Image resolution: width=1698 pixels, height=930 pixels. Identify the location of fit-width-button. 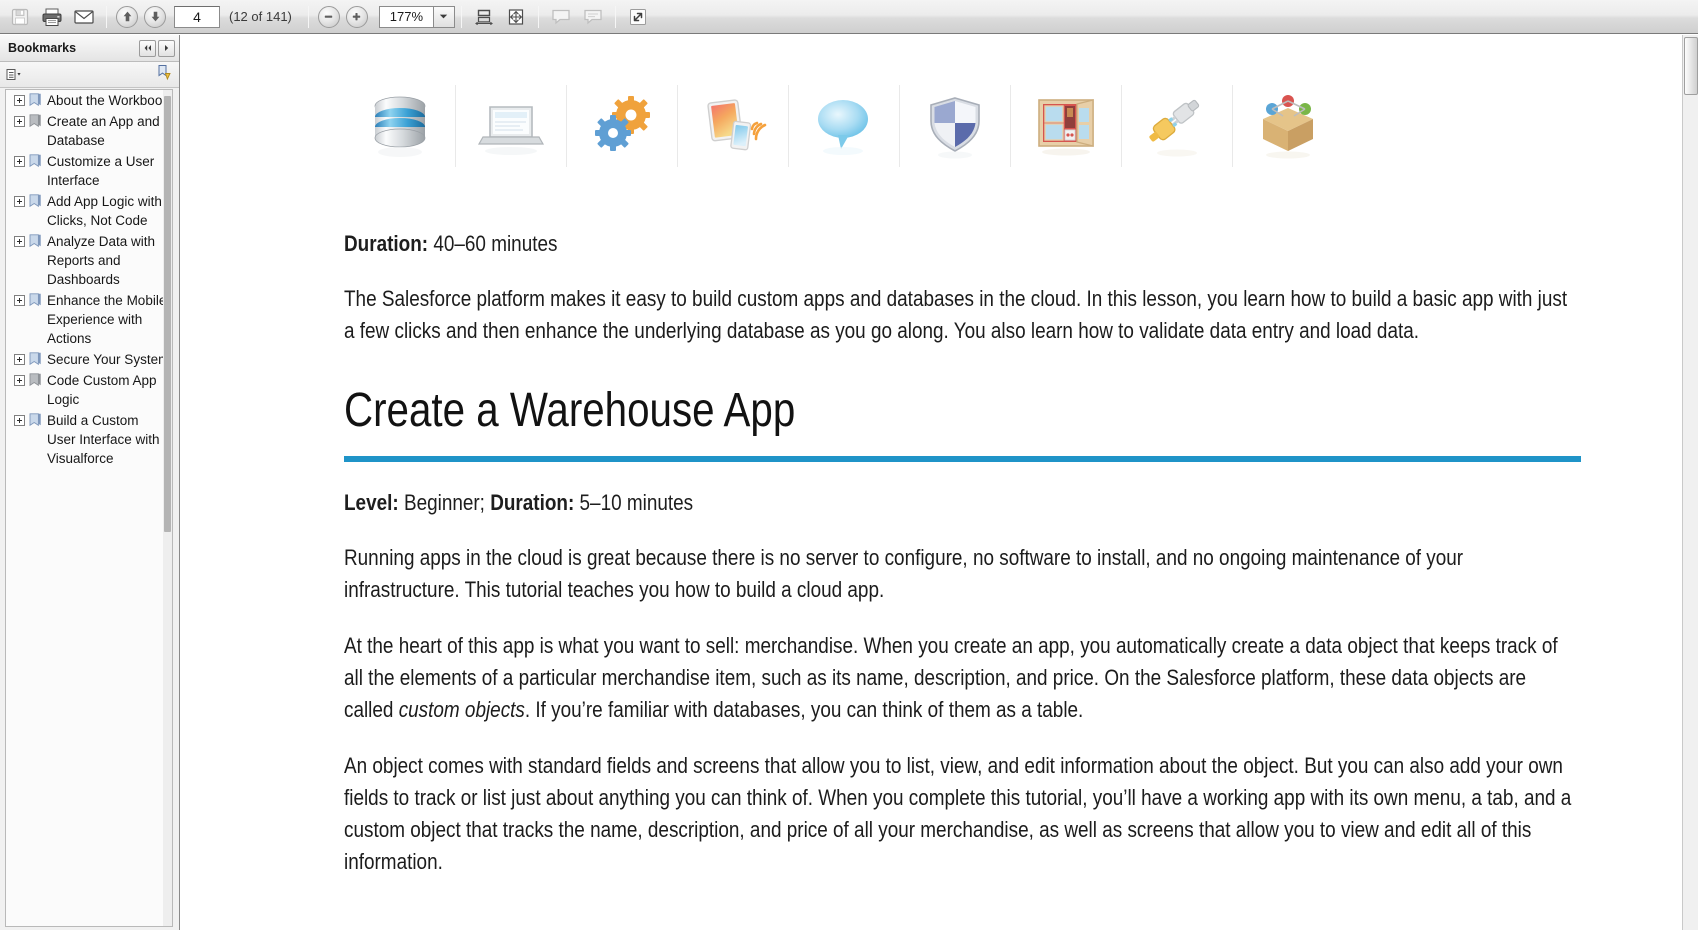
(484, 17).